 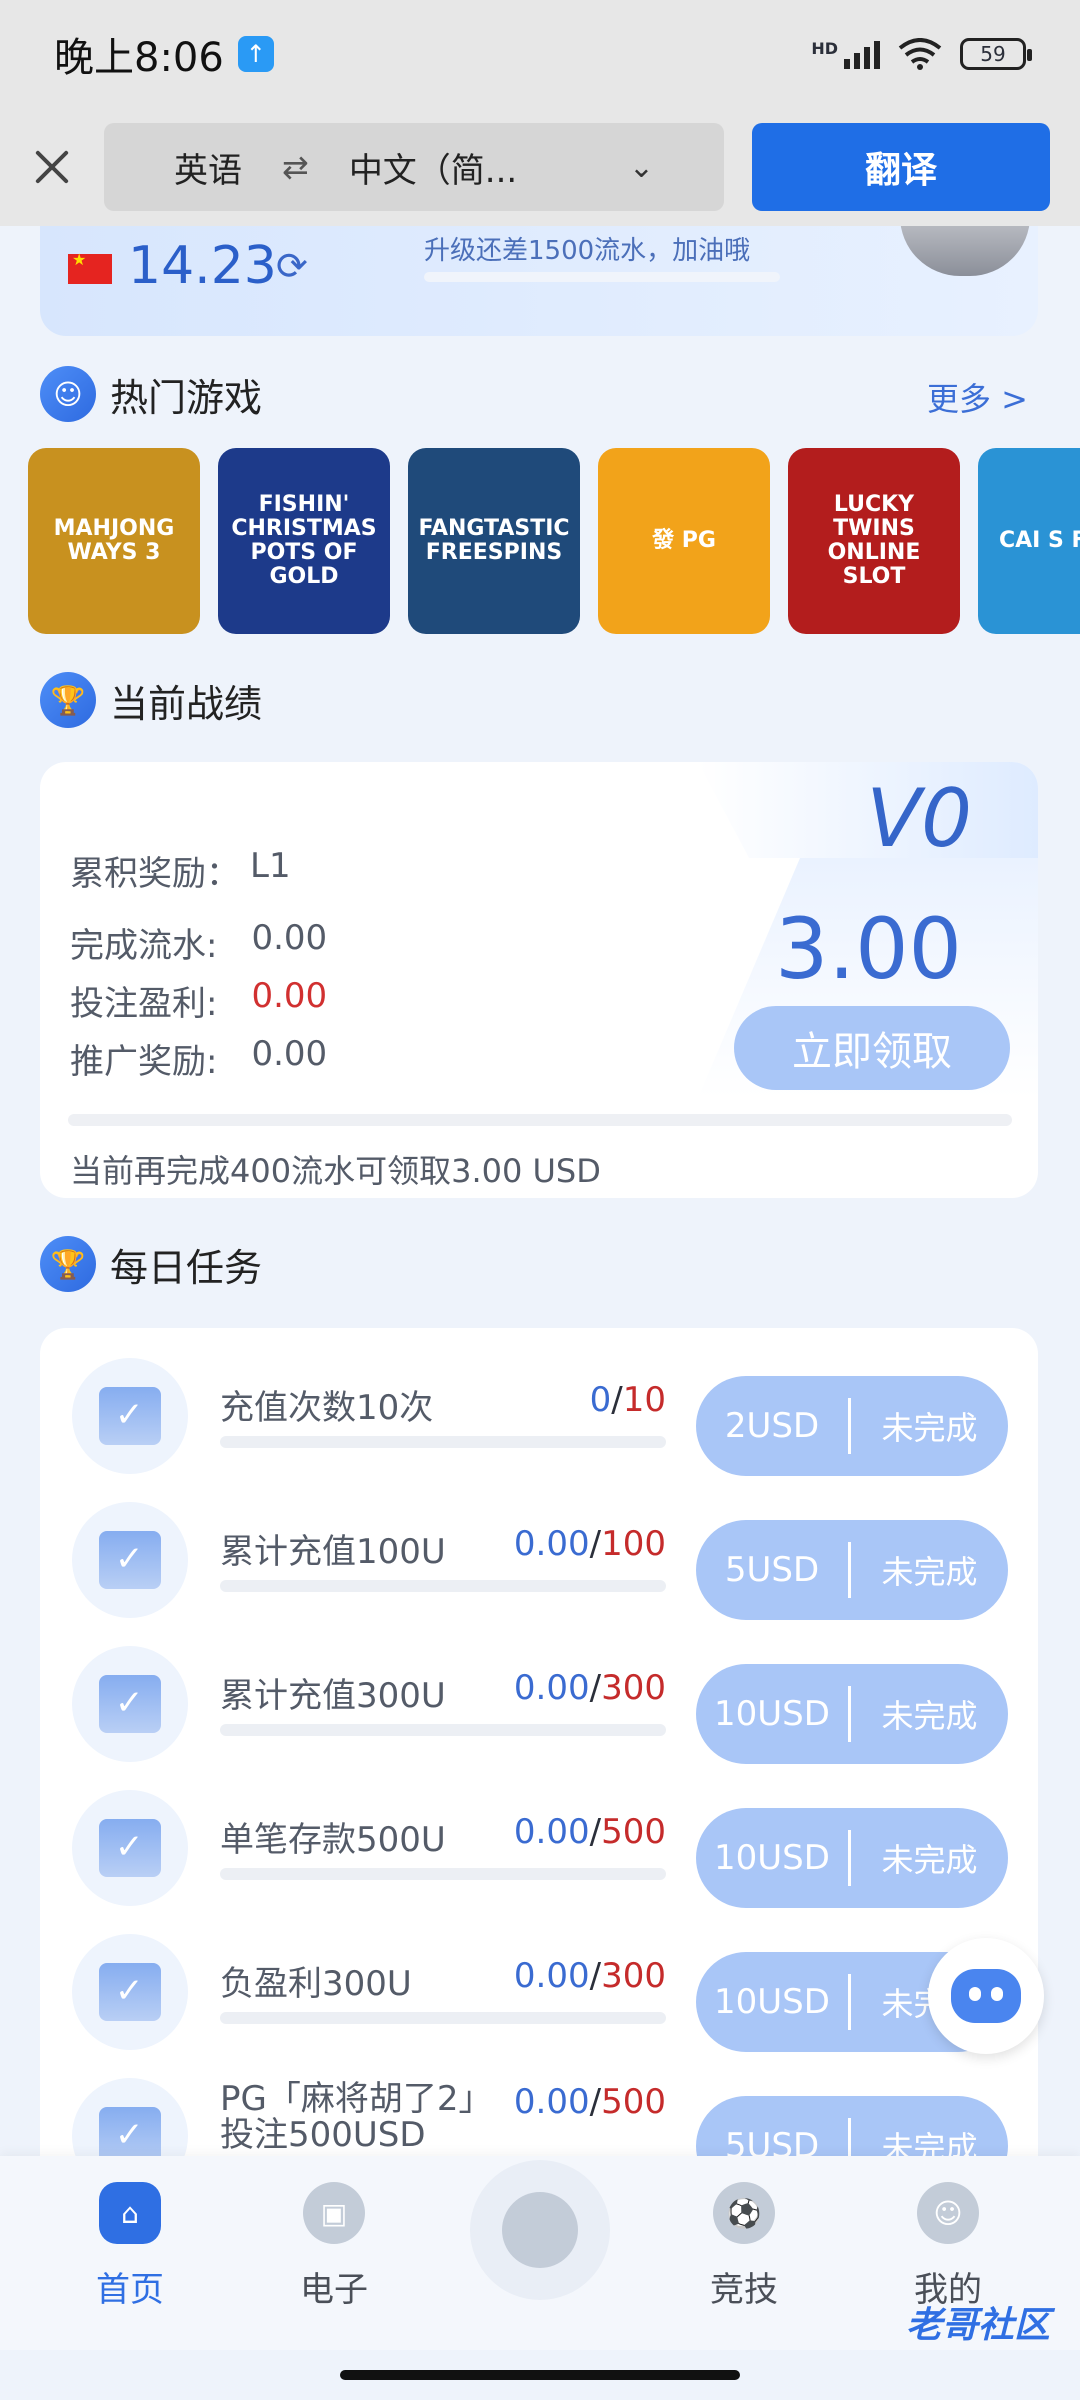 I want to click on hot-games-header: ☺ 热门游戏, so click(x=151, y=394).